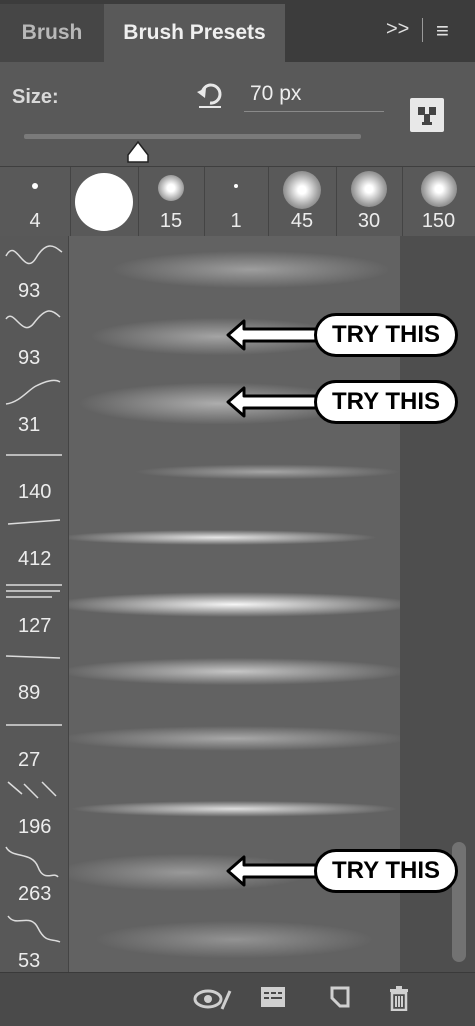 The height and width of the screenshot is (1026, 475). Describe the element at coordinates (35, 559) in the screenshot. I see `brush-size-label: 412` at that location.